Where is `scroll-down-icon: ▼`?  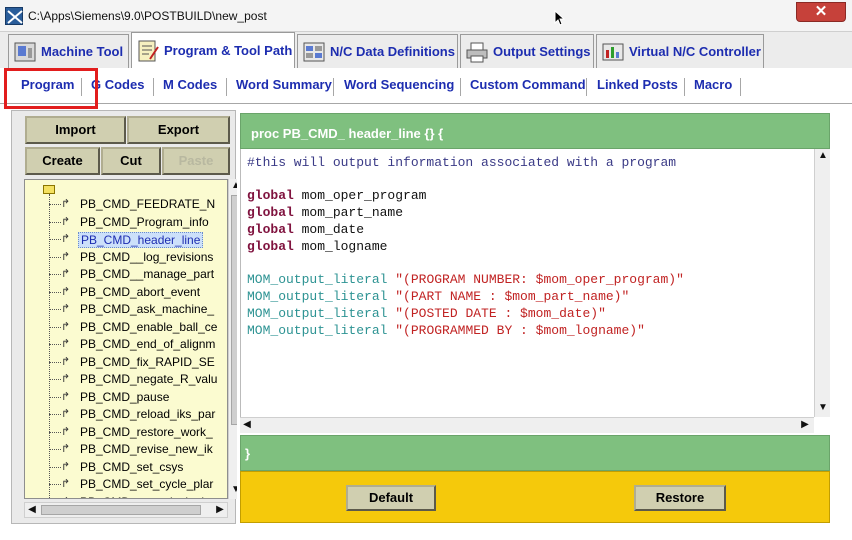
scroll-down-icon: ▼ is located at coordinates (823, 408).